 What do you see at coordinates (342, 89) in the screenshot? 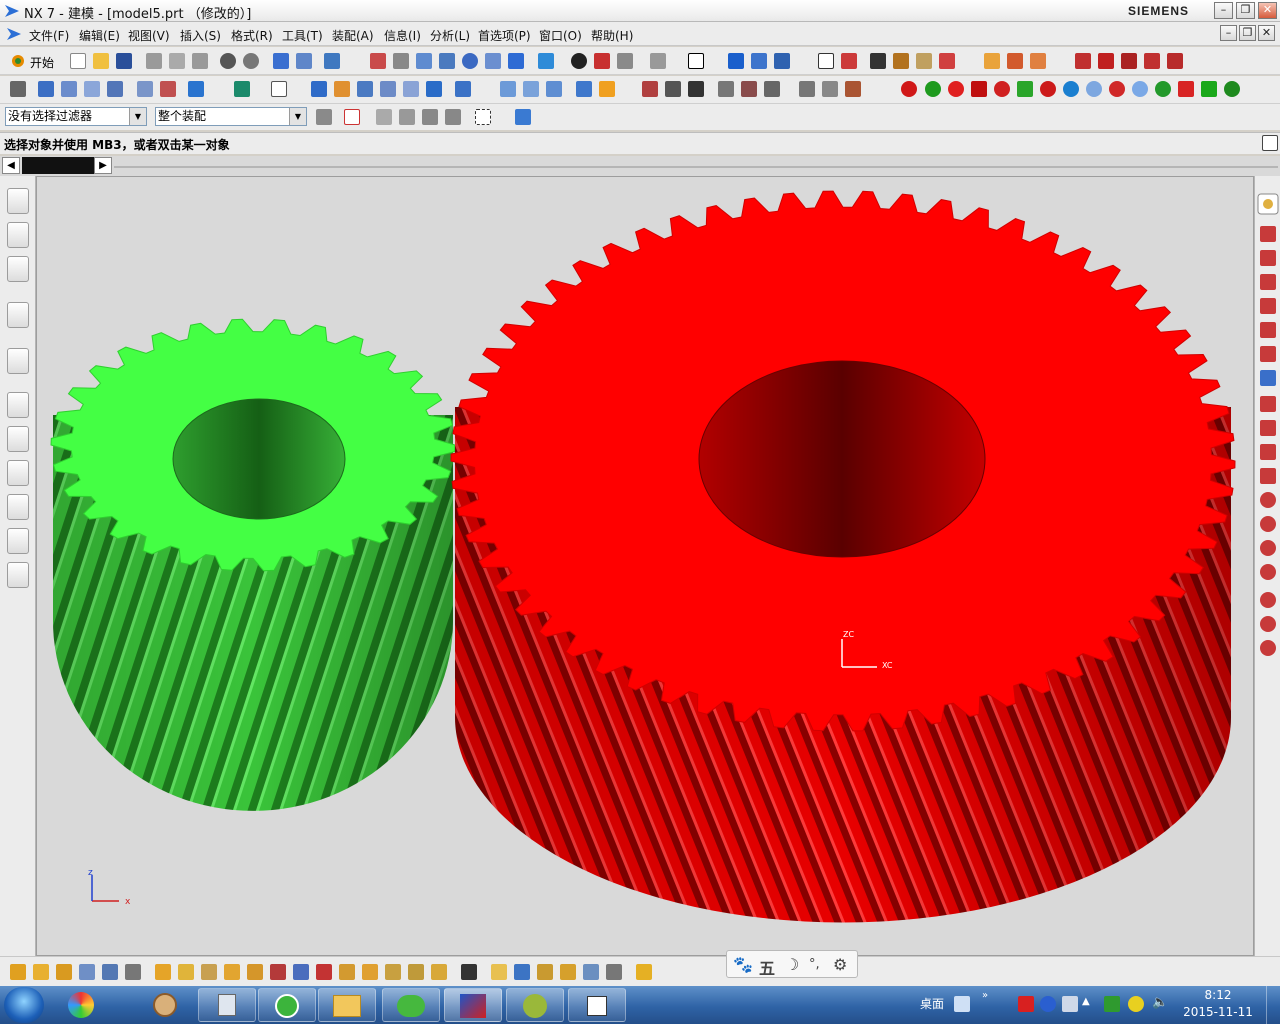
I see `chamfer-icon` at bounding box center [342, 89].